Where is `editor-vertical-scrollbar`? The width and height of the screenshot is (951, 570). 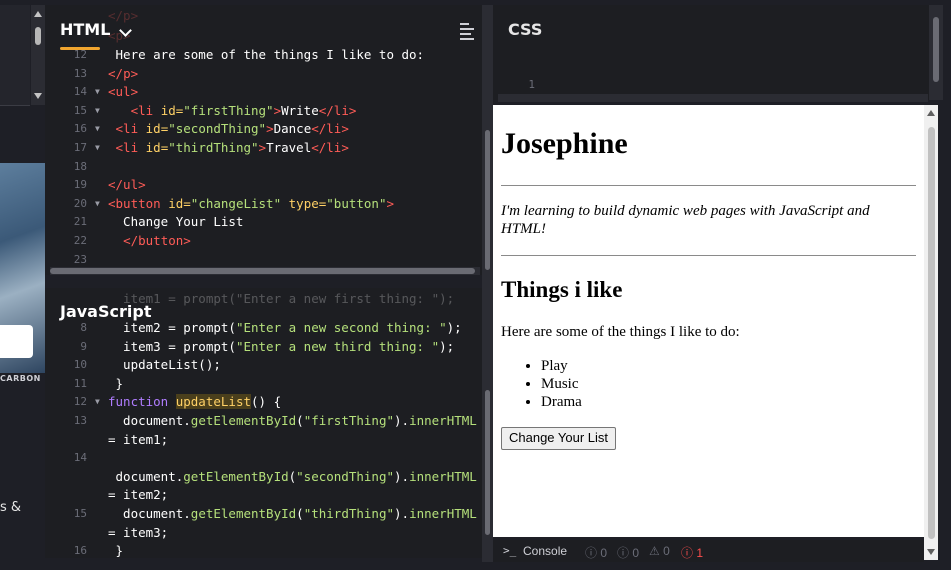
editor-vertical-scrollbar is located at coordinates (487, 283).